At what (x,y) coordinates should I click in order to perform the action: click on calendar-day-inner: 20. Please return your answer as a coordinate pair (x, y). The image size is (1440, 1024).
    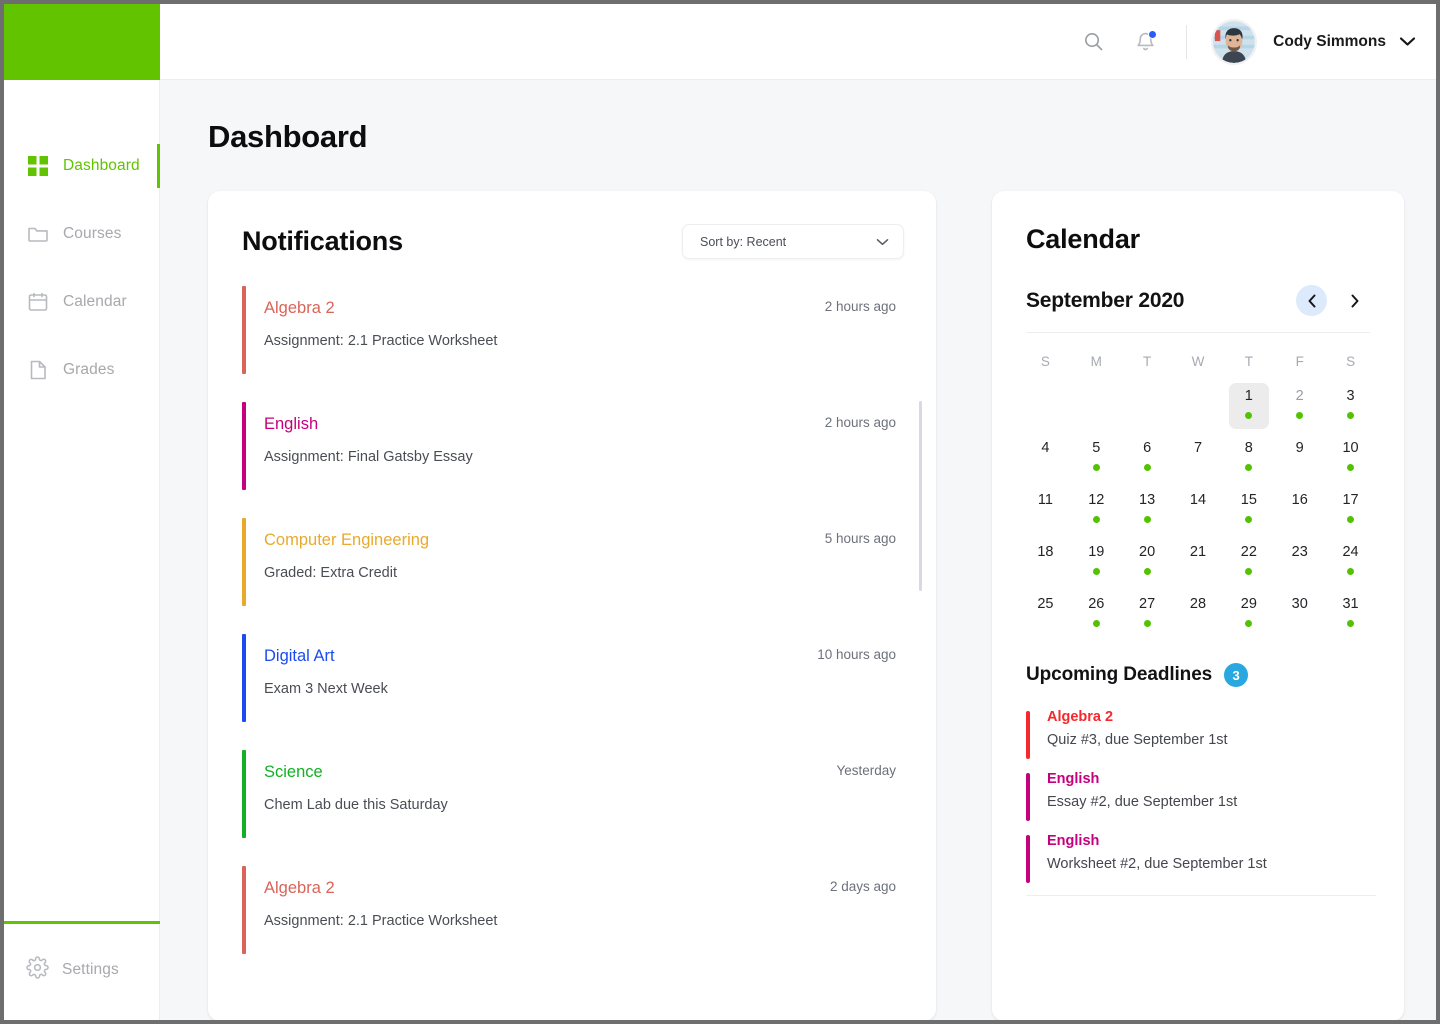
    Looking at the image, I should click on (1147, 562).